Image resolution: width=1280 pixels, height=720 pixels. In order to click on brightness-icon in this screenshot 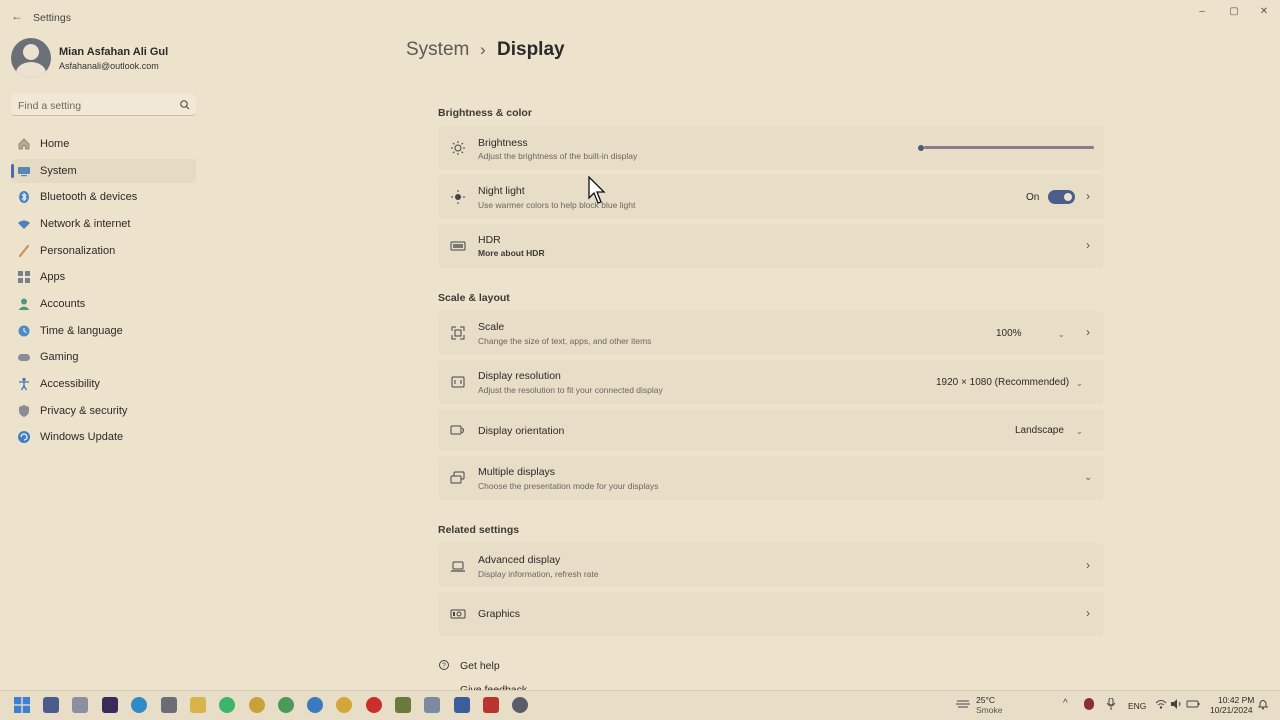, I will do `click(458, 148)`.